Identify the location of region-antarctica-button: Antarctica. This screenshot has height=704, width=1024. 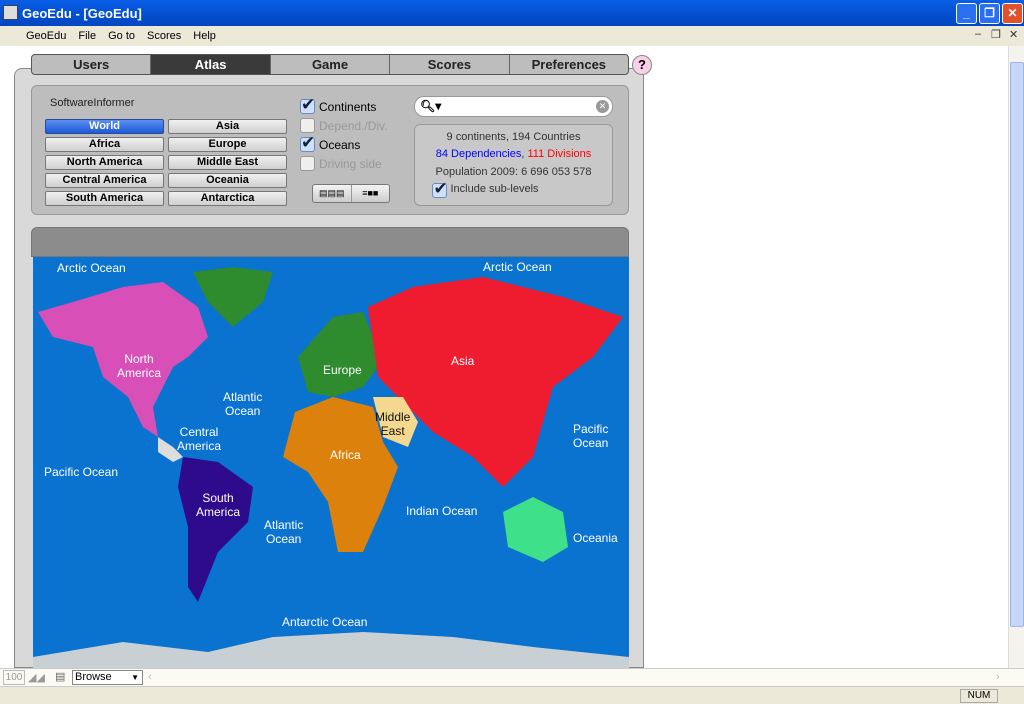
(227, 198).